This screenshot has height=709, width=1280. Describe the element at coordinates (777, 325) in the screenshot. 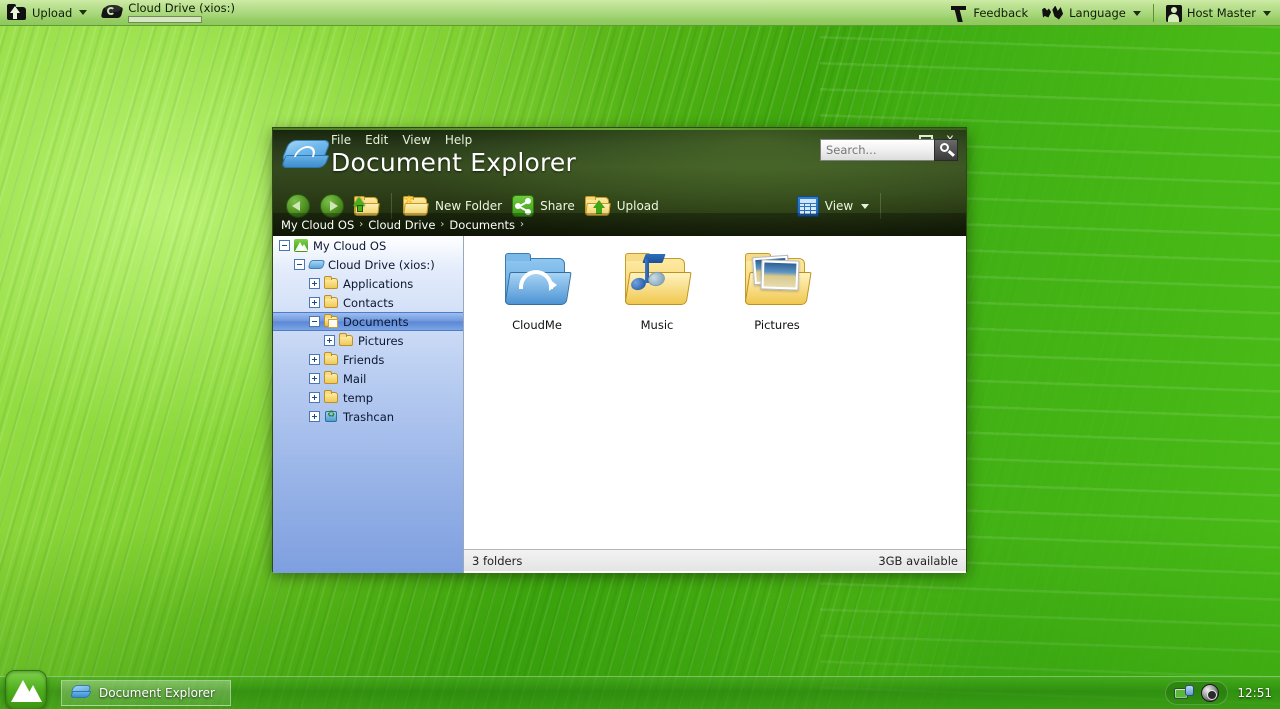

I see `folder-item-label: Pictures` at that location.